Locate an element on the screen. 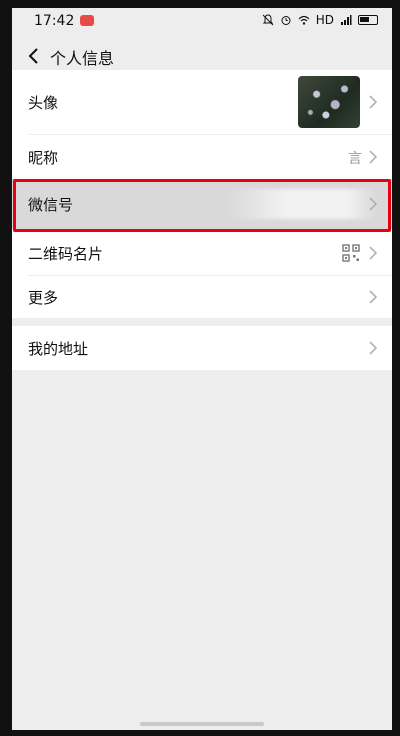 The width and height of the screenshot is (400, 736). qr-card-row: 二维码名片 is located at coordinates (202, 253).